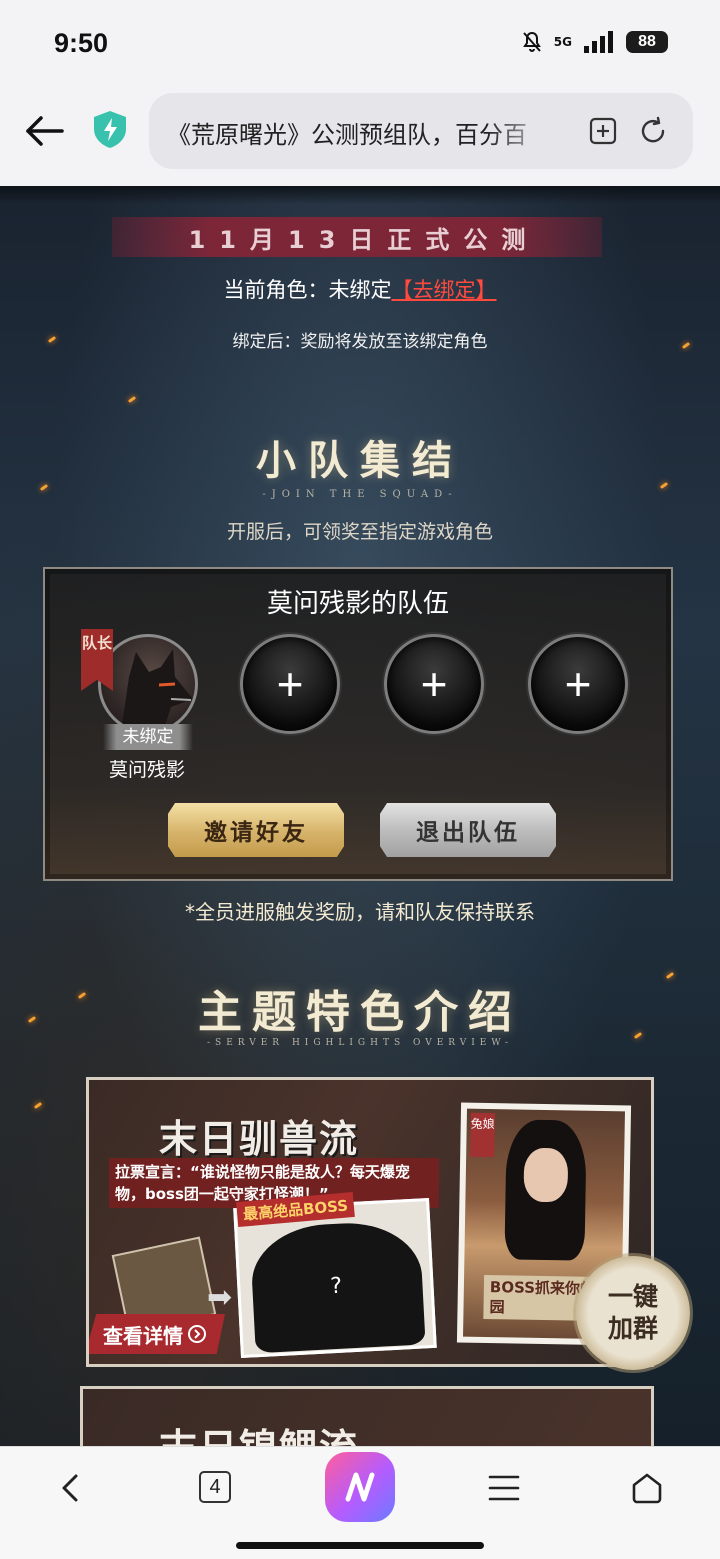 Image resolution: width=720 pixels, height=1559 pixels. I want to click on ai-logo-icon, so click(360, 1487).